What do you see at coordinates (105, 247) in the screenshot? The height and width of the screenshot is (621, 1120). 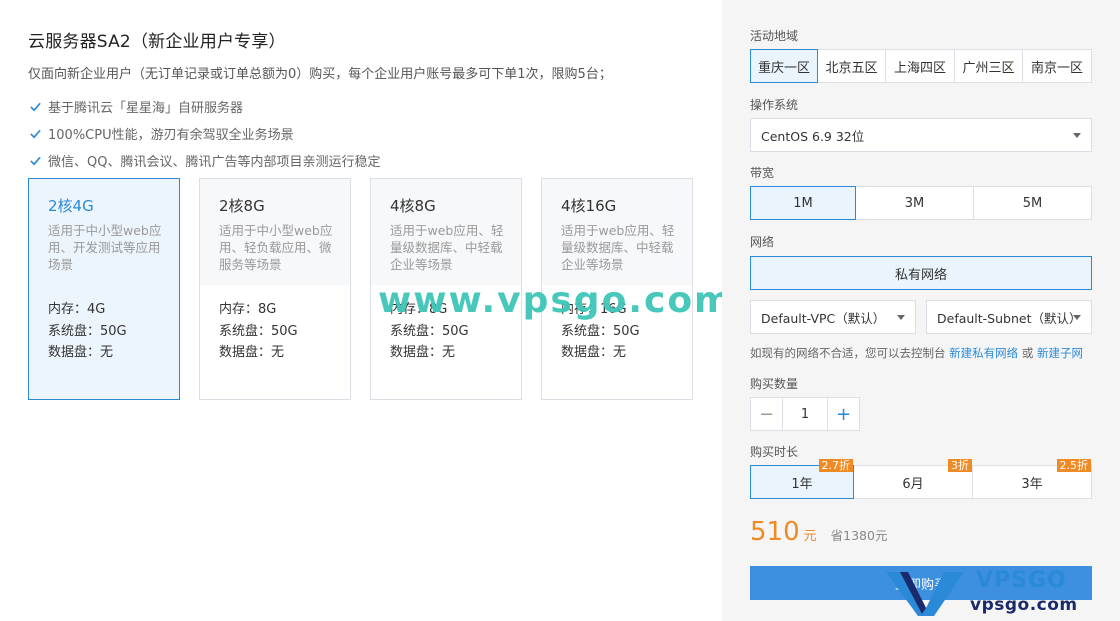 I see `card-desc: 适用于中小型web应用、开发测试等应用场景` at bounding box center [105, 247].